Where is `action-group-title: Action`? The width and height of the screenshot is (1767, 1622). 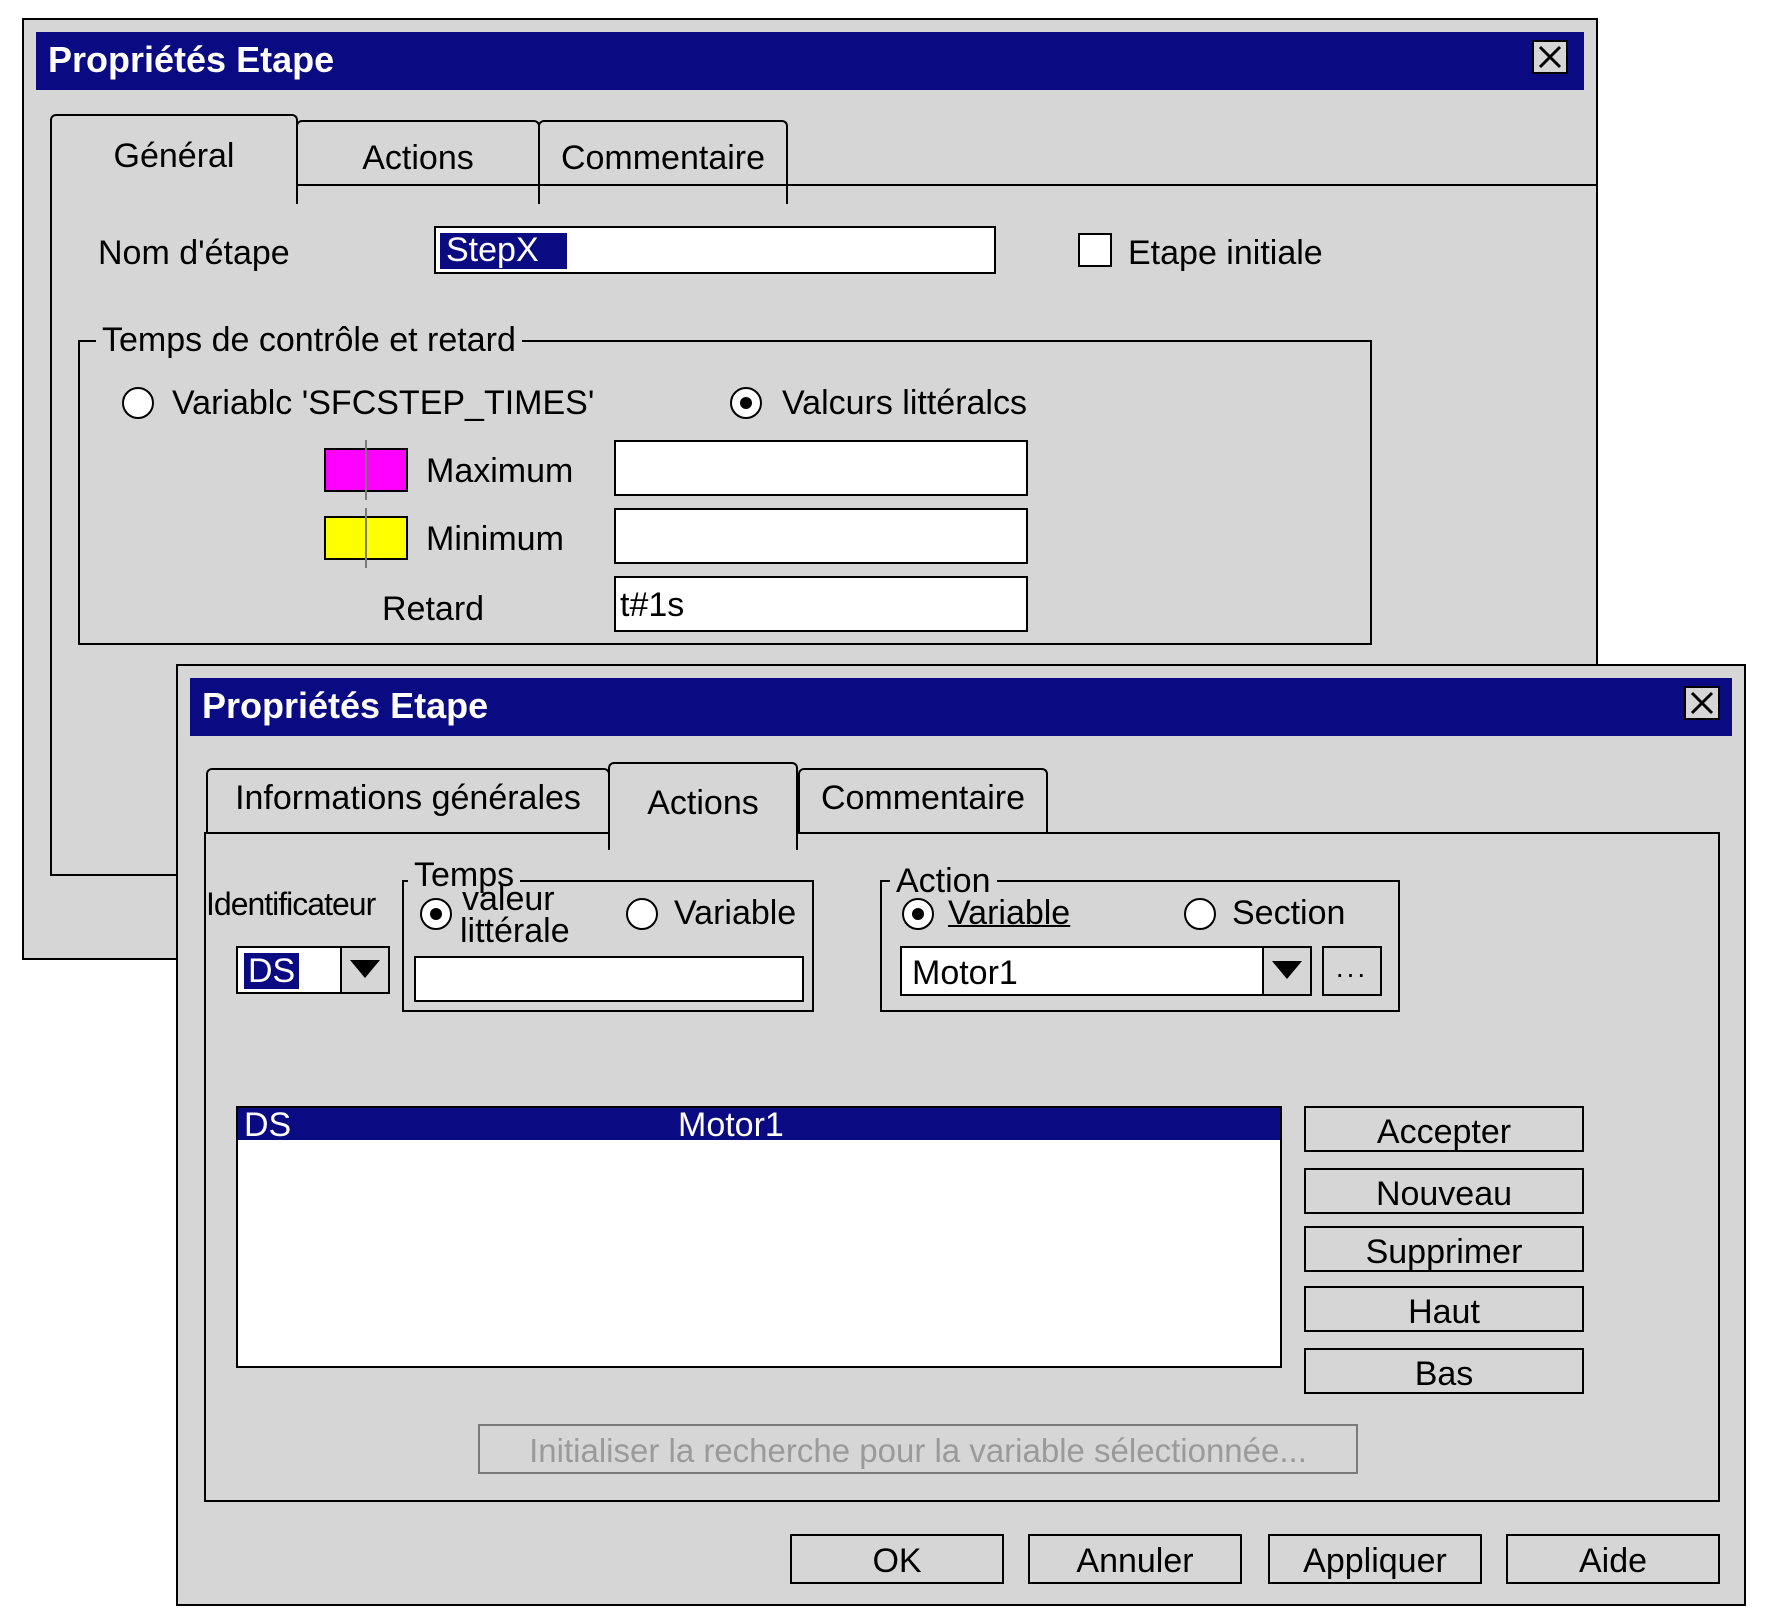
action-group-title: Action is located at coordinates (943, 881).